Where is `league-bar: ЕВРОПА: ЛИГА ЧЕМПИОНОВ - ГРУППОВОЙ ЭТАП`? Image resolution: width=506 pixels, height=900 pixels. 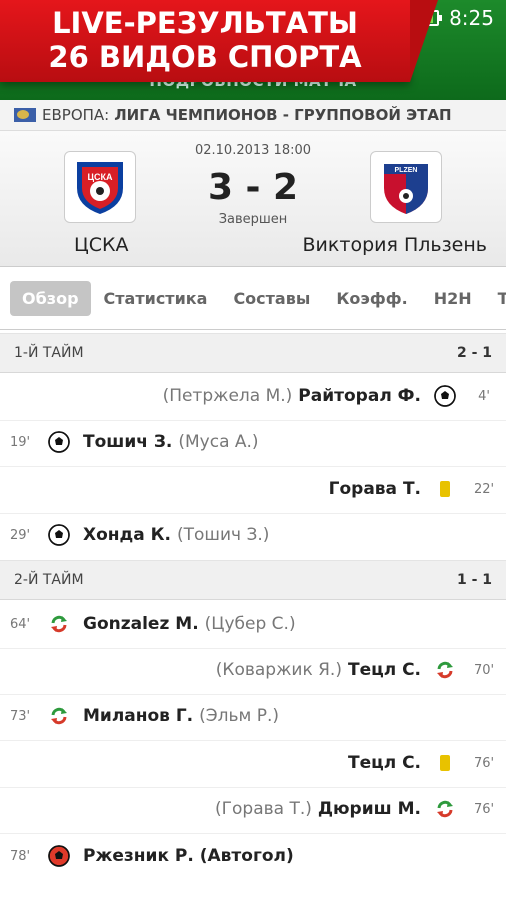
league-bar: ЕВРОПА: ЛИГА ЧЕМПИОНОВ - ГРУППОВОЙ ЭТАП is located at coordinates (253, 115).